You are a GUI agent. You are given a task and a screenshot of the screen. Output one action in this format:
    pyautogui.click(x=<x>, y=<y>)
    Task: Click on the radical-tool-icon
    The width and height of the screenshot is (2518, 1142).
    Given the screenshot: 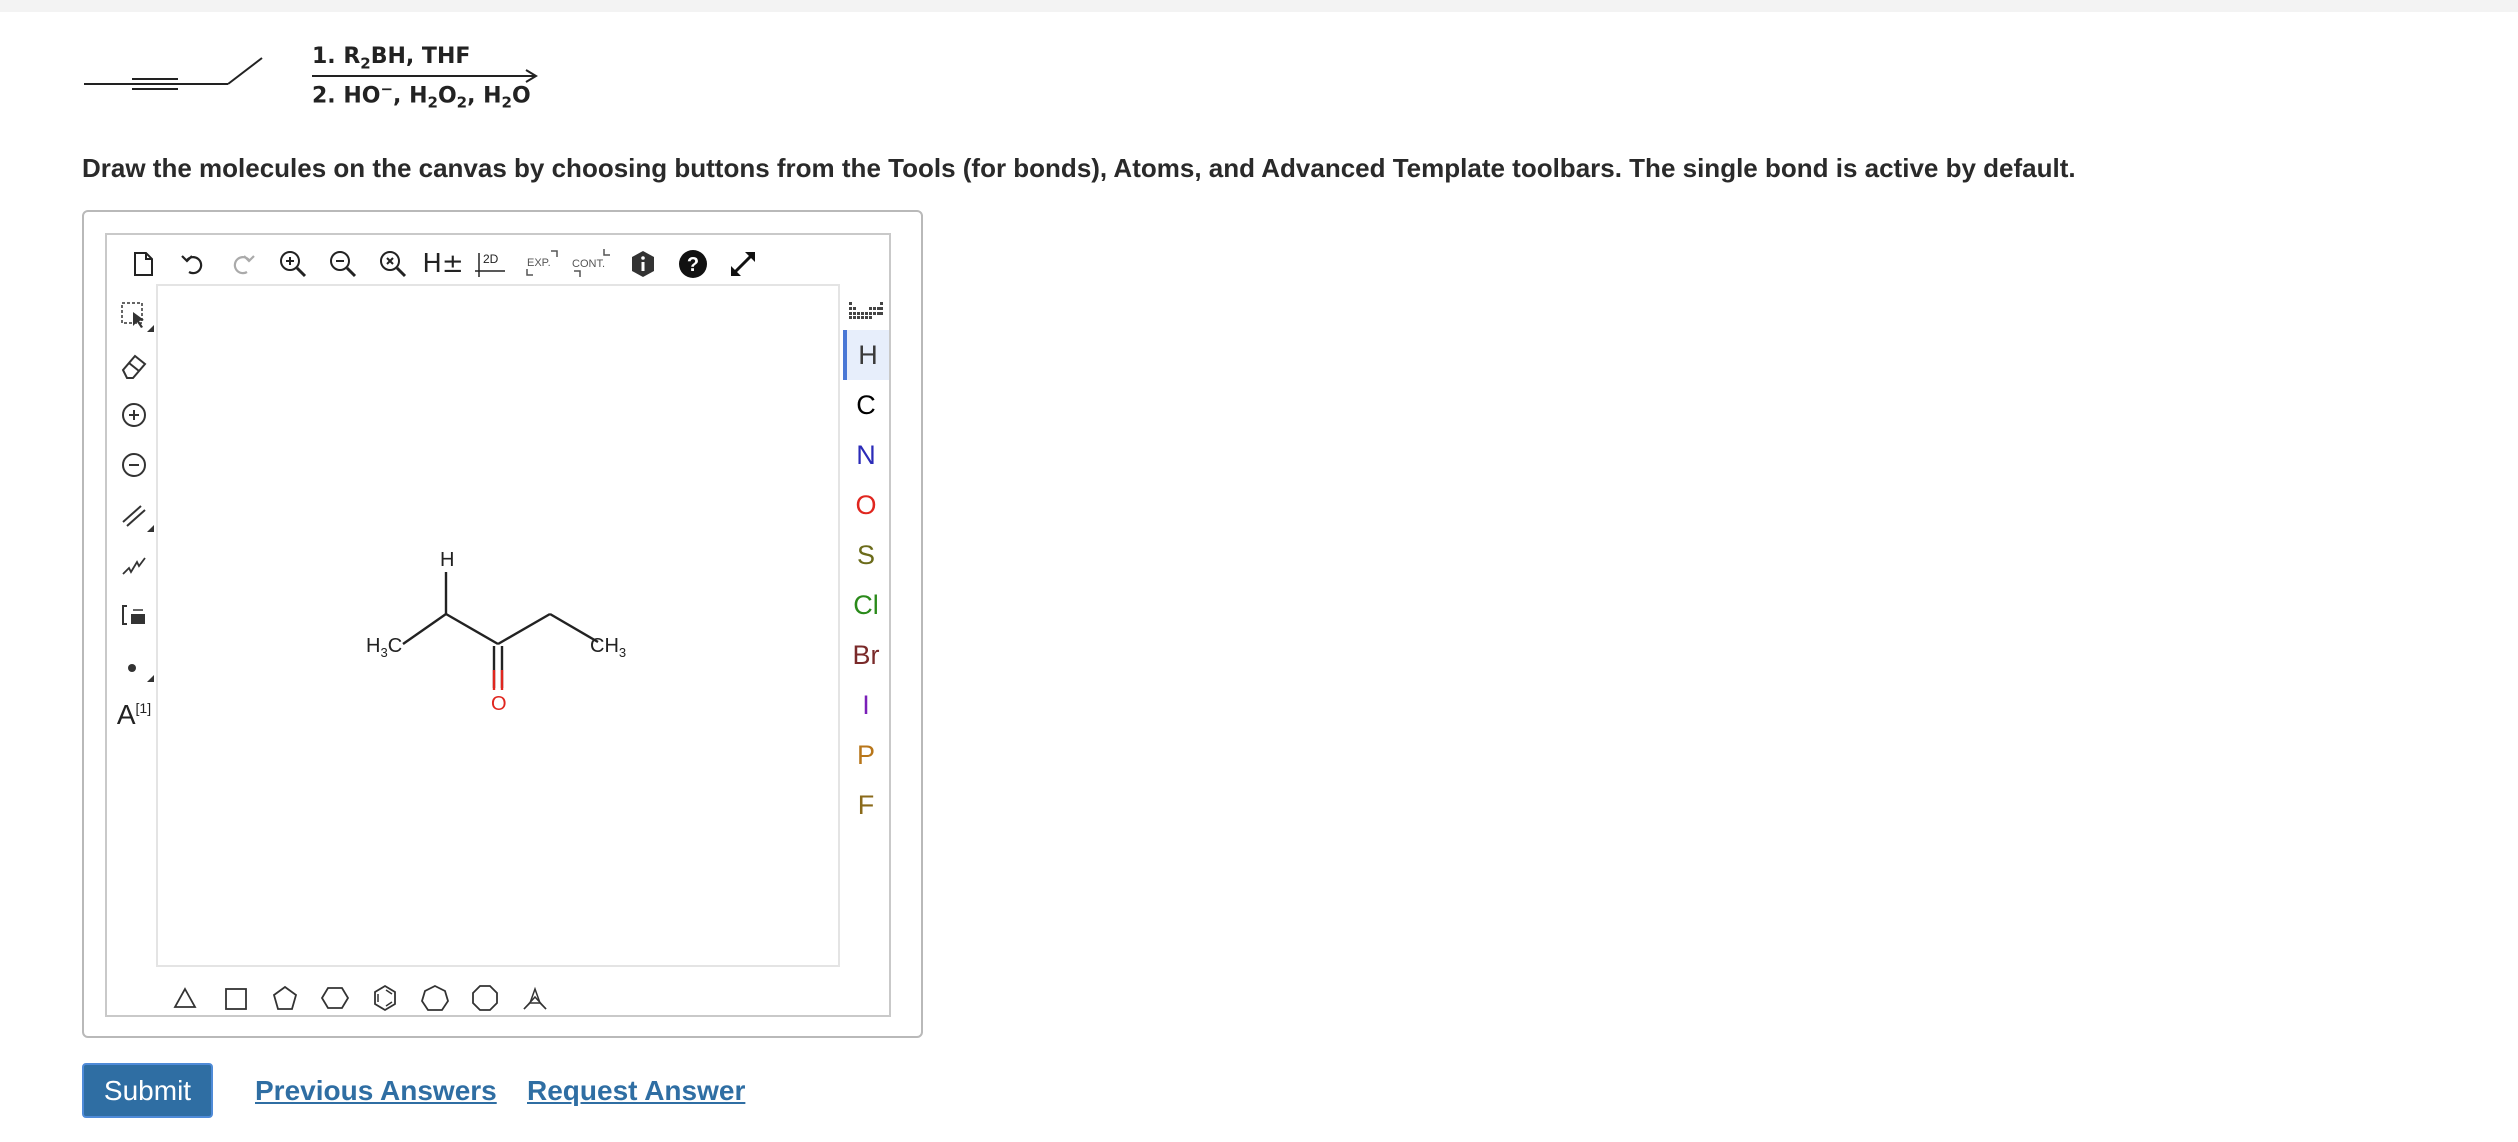 What is the action you would take?
    pyautogui.click(x=134, y=665)
    